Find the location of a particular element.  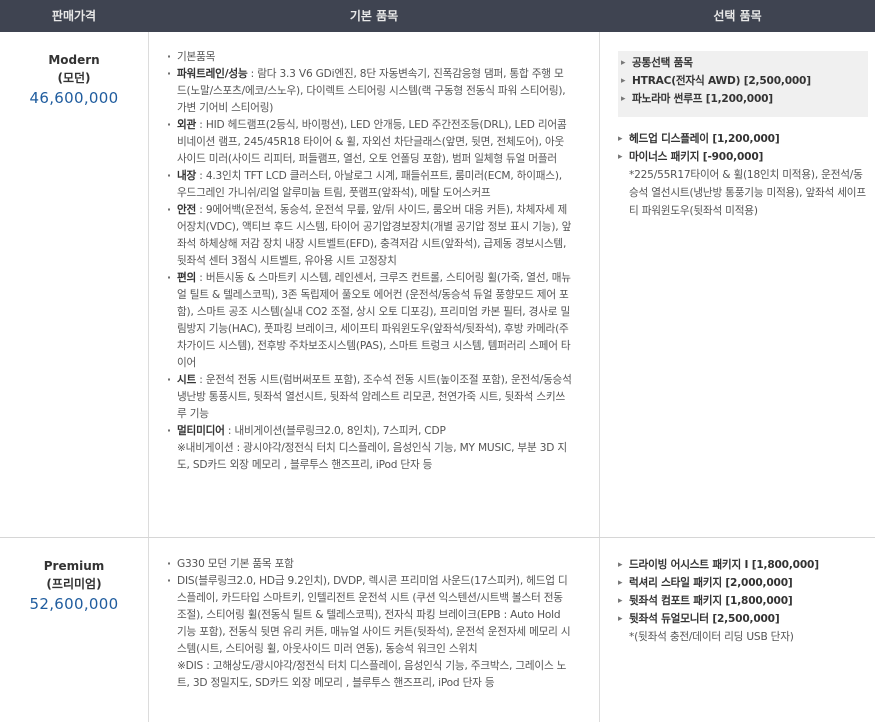

trim-modern: Modern (모던) 46,600,000 is located at coordinates (74, 80).